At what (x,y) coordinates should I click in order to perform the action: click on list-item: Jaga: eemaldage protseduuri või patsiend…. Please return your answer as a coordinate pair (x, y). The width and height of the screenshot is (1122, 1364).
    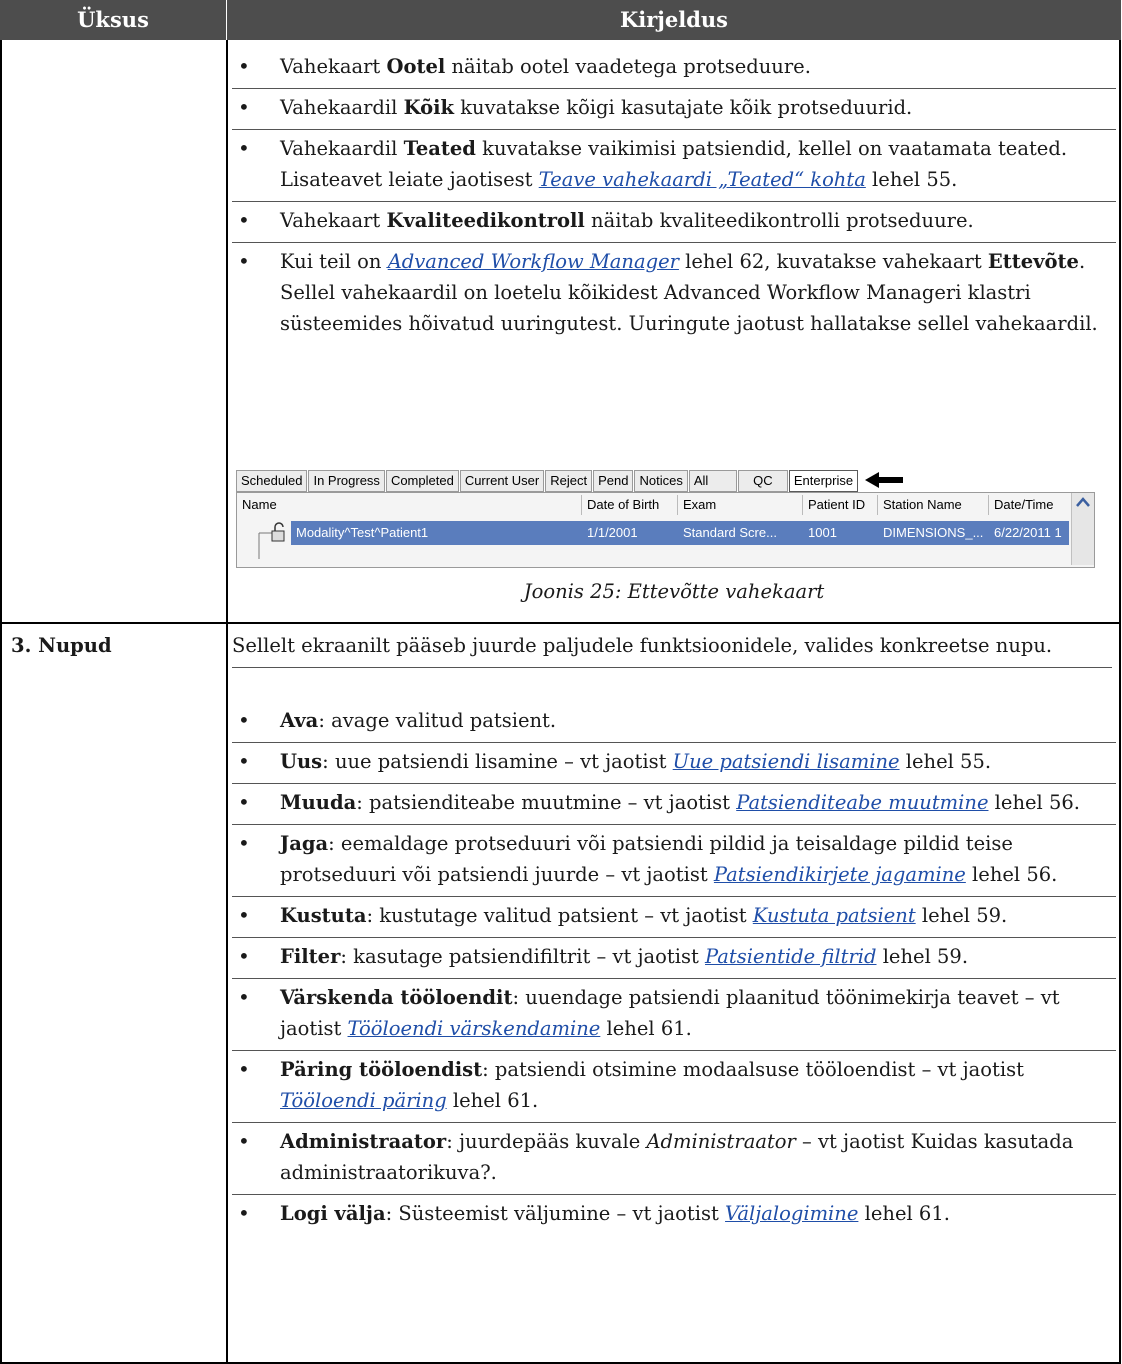
    Looking at the image, I should click on (674, 861).